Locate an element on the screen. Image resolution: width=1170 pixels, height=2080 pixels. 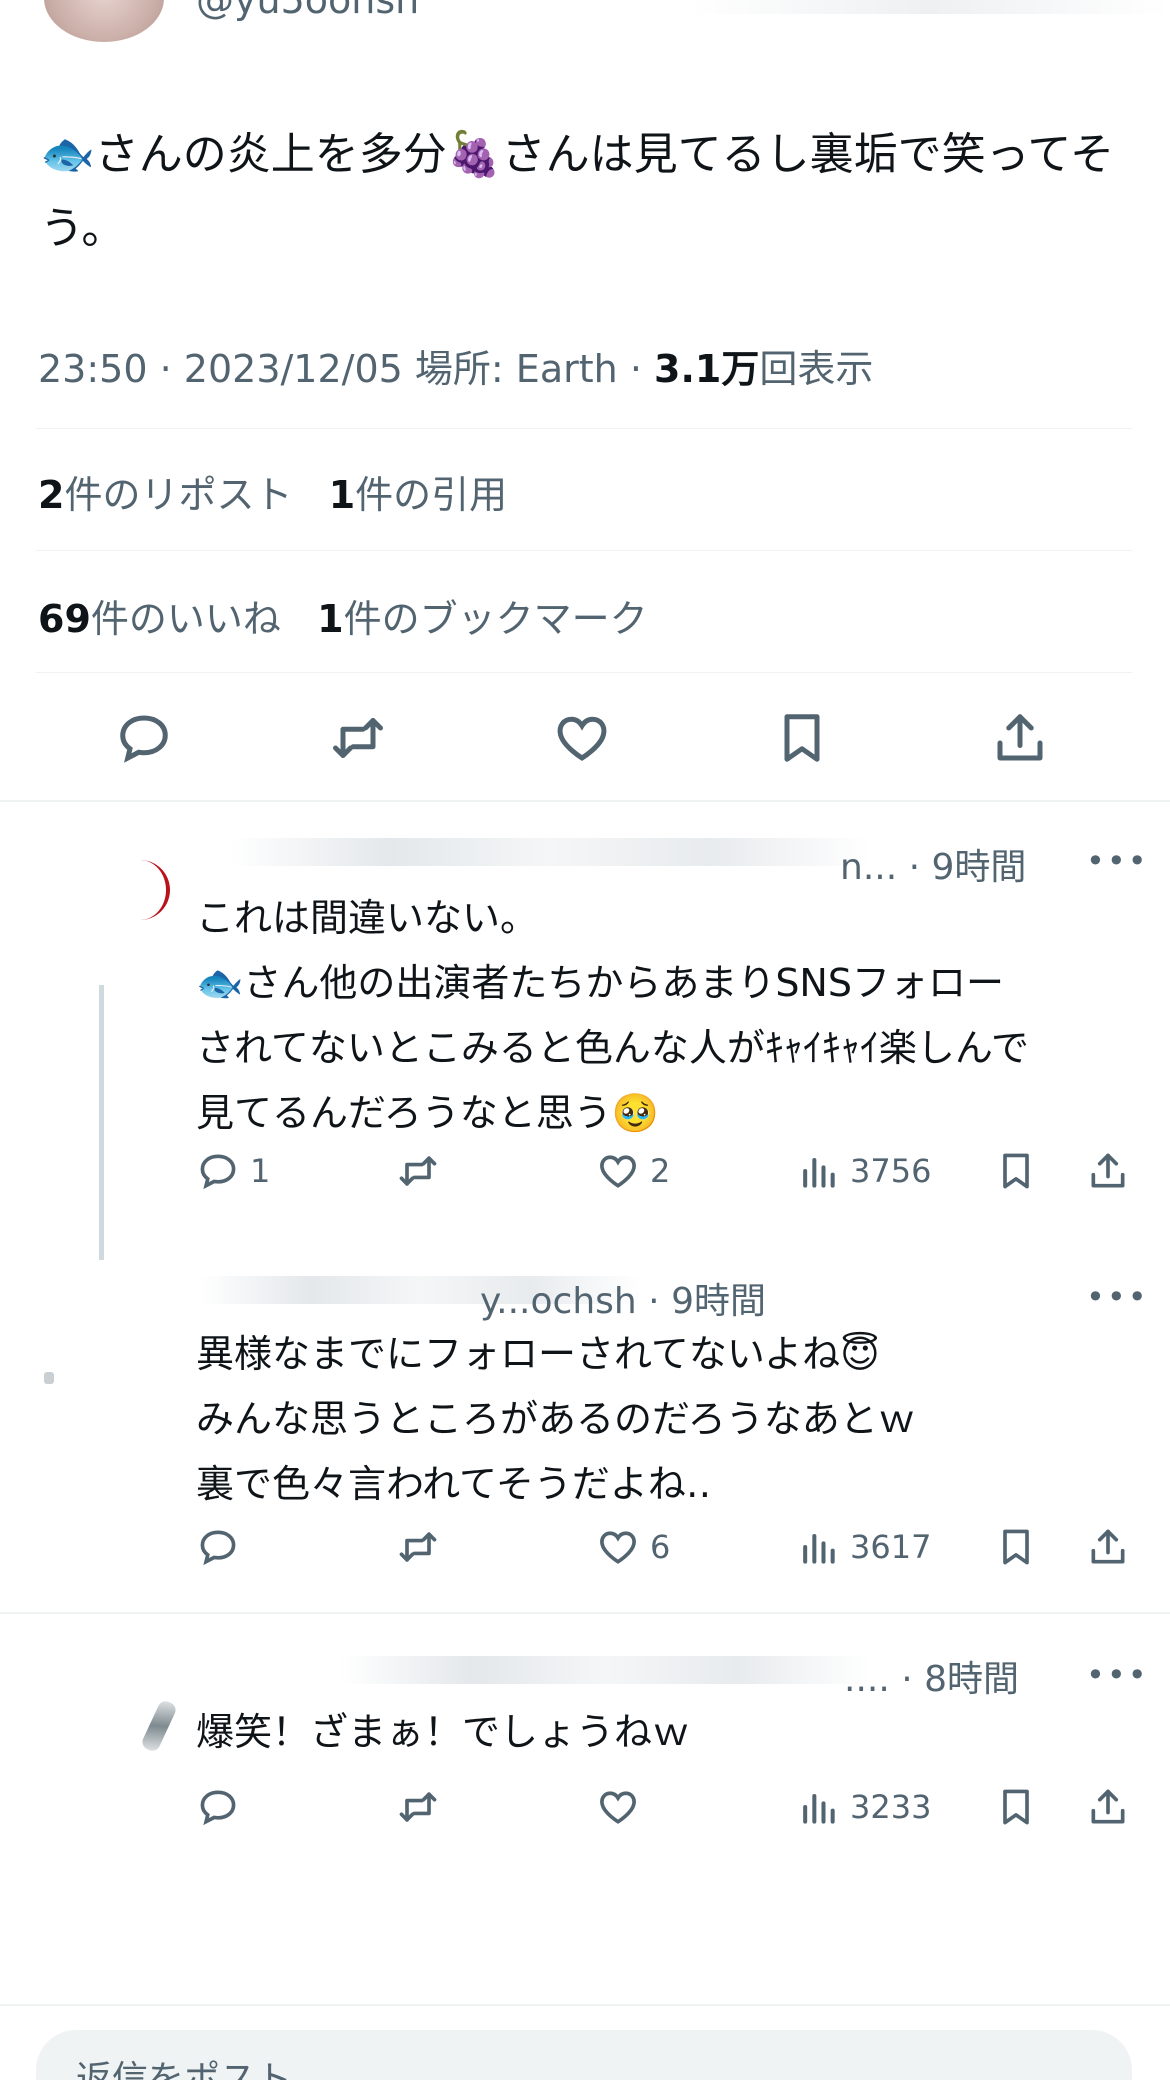
post-time: 23:50 is located at coordinates (93, 369).